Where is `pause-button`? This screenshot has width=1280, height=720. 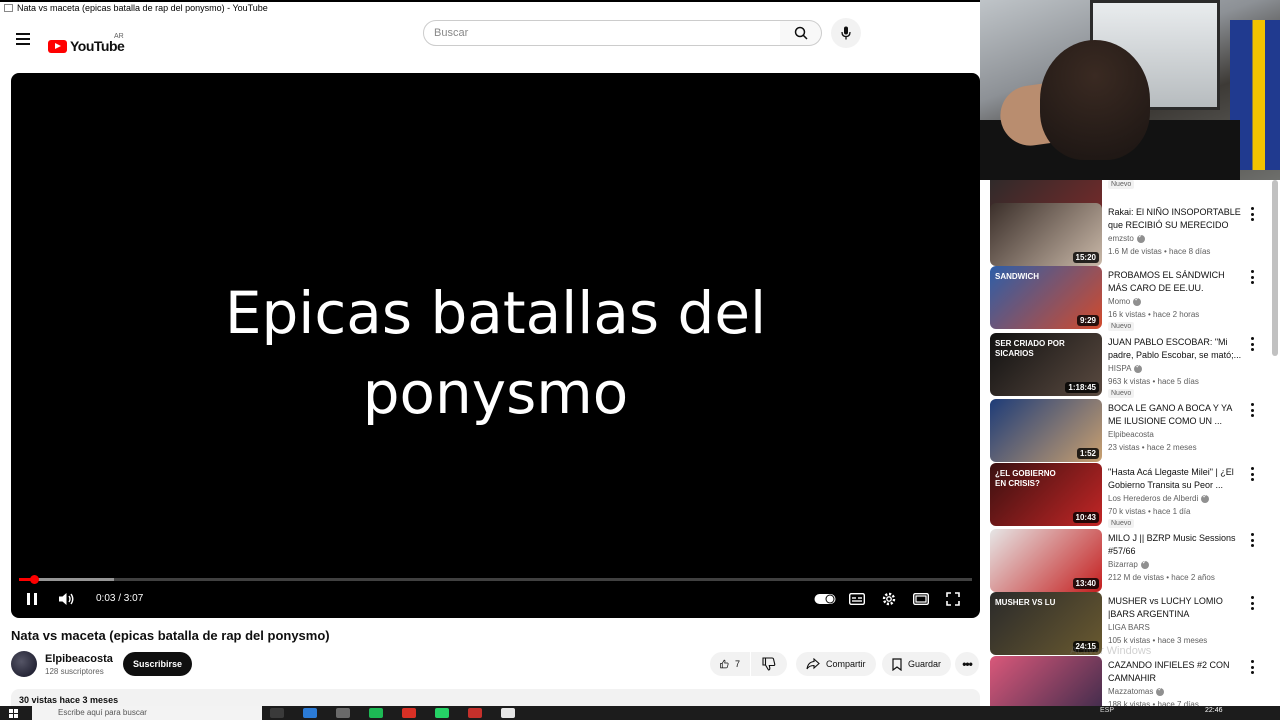 pause-button is located at coordinates (32, 599).